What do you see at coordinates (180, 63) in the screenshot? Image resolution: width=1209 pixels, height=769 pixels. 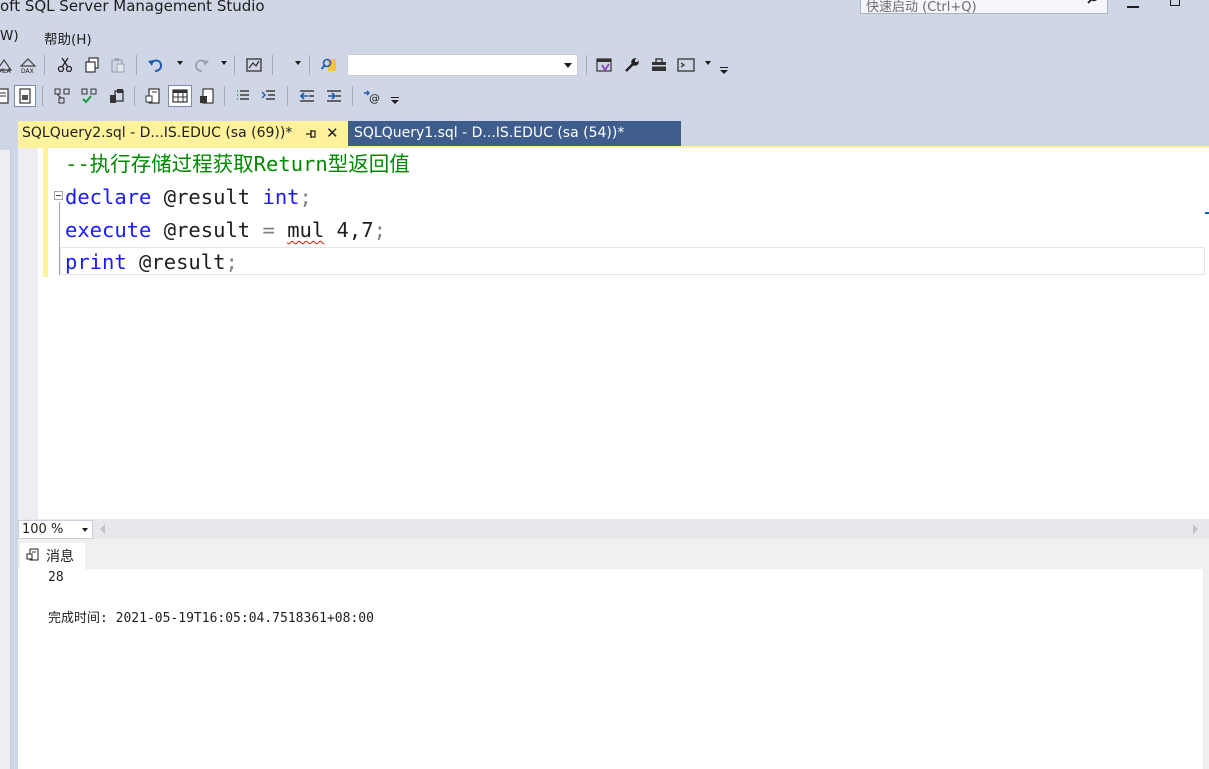 I see `undo-dropdown-icon` at bounding box center [180, 63].